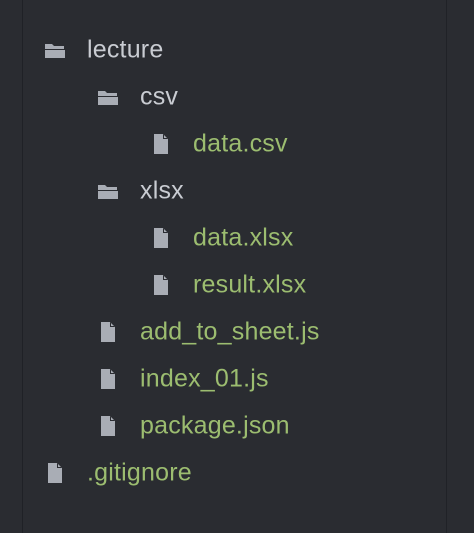 This screenshot has width=474, height=533. I want to click on tree-item-xlsx: xlsx, so click(237, 190).